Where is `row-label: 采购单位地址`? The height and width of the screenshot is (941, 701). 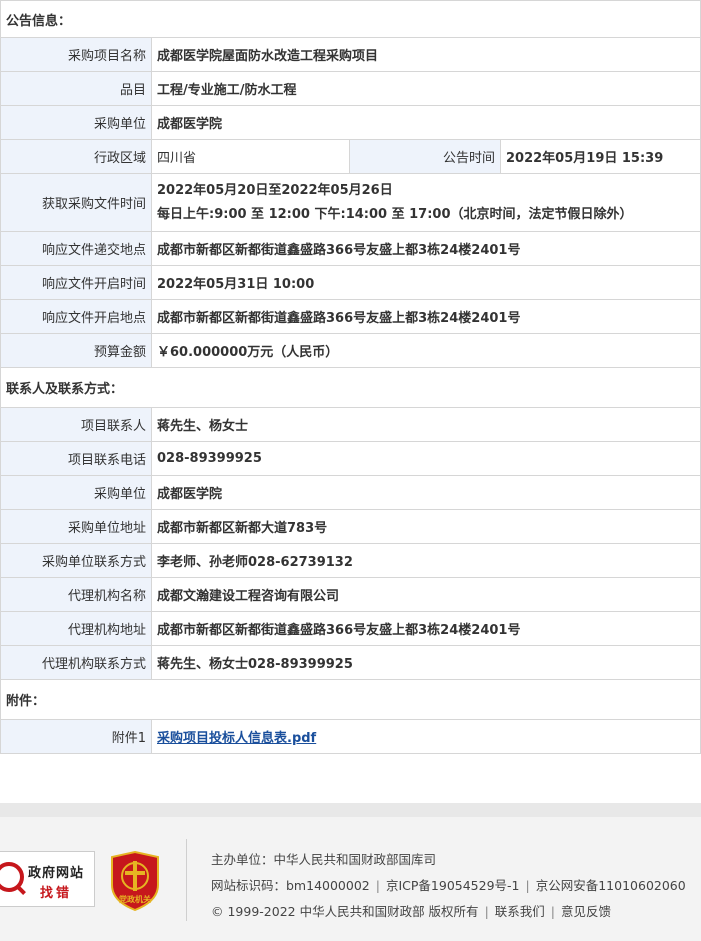
row-label: 采购单位地址 is located at coordinates (76, 526).